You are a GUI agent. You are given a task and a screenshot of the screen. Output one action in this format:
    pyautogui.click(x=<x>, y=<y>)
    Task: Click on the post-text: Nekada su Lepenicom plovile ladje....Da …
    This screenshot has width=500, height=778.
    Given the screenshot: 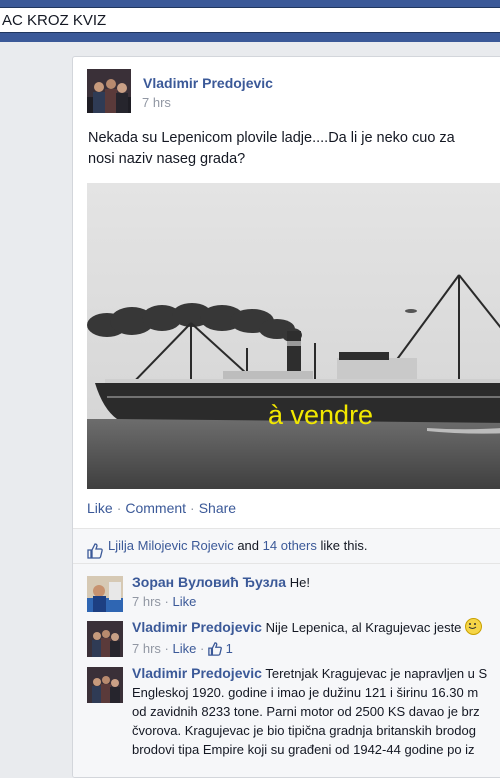 What is the action you would take?
    pyautogui.click(x=294, y=149)
    